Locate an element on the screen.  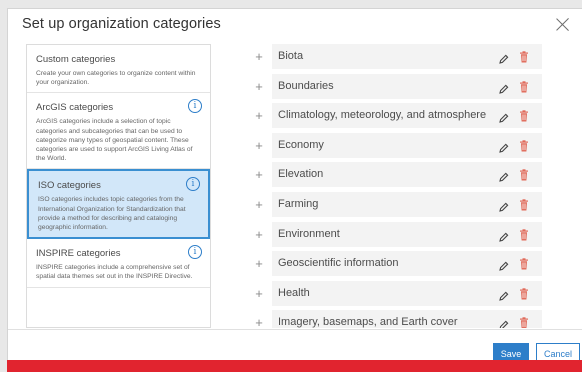
category-label: Elevation is located at coordinates (301, 174).